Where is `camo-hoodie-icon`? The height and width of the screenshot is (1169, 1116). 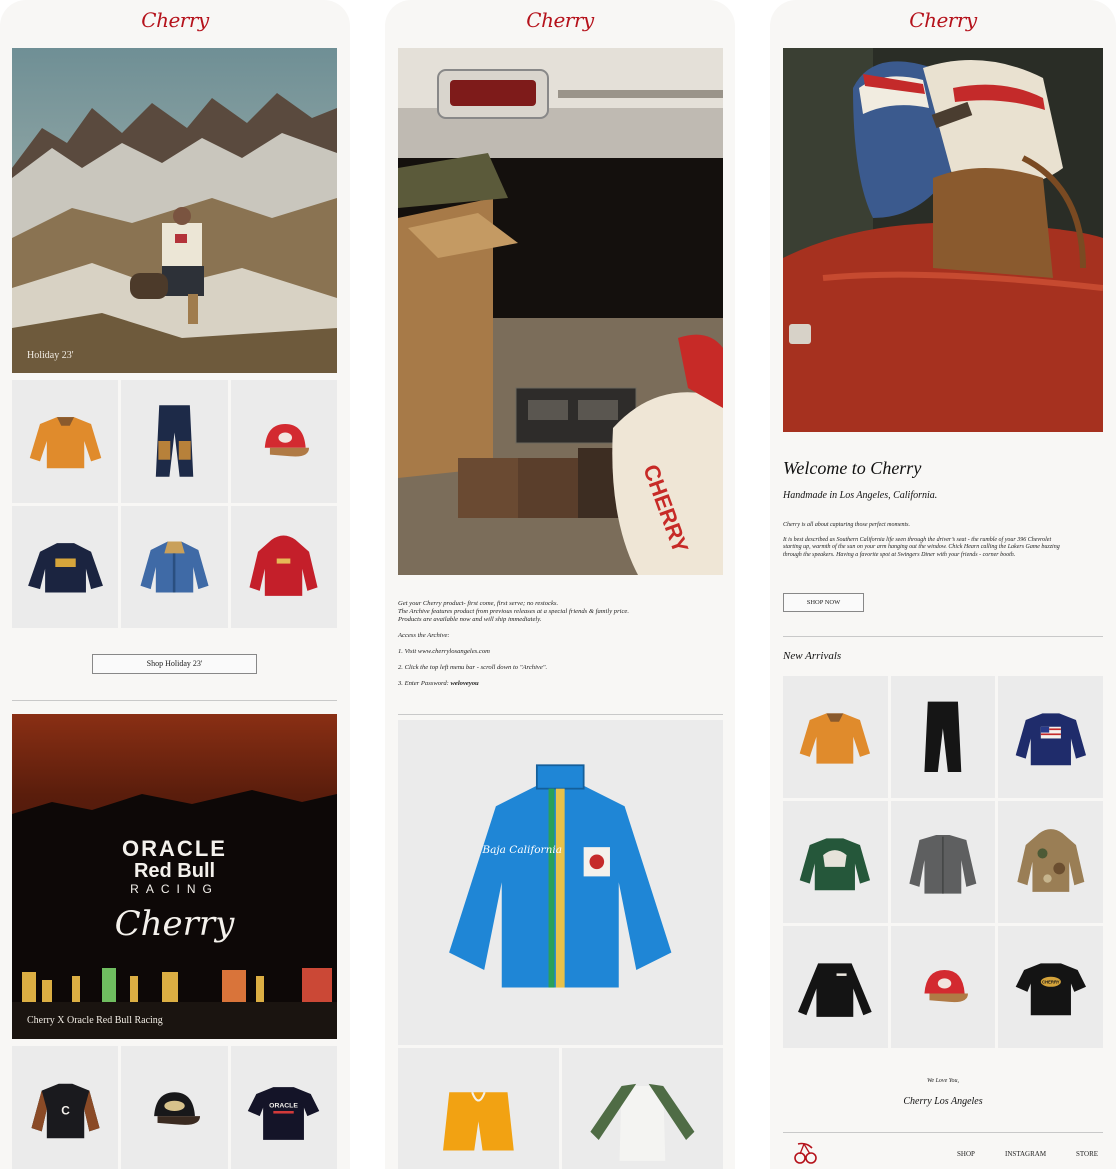 camo-hoodie-icon is located at coordinates (1051, 861).